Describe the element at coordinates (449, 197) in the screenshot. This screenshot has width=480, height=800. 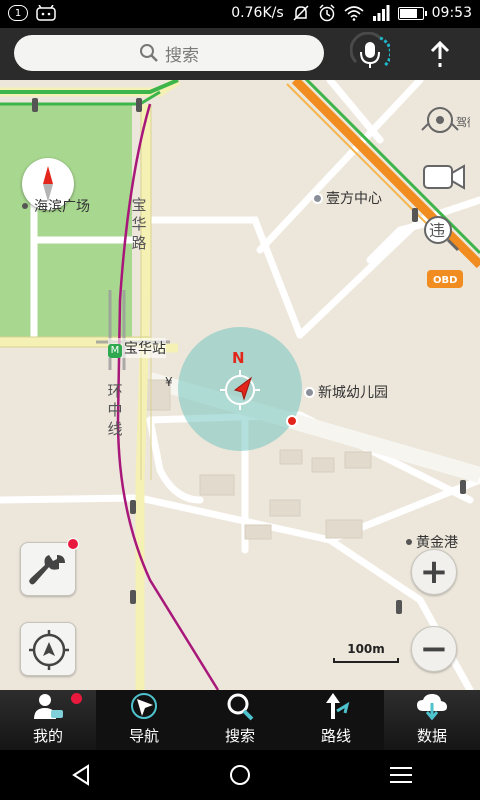
I see `map-side-toolbar: 驾御 违 OBD` at that location.